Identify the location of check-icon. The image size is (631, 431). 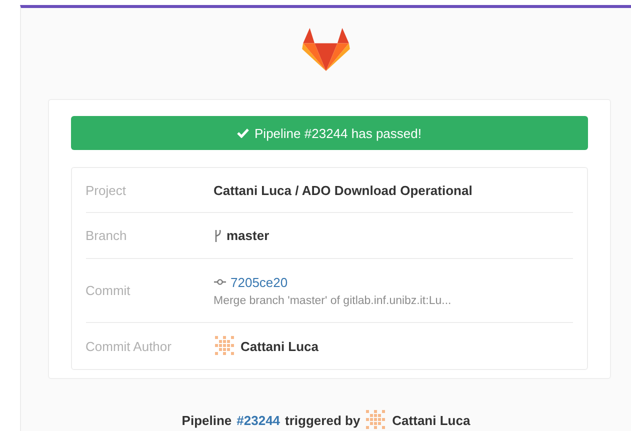
(242, 133).